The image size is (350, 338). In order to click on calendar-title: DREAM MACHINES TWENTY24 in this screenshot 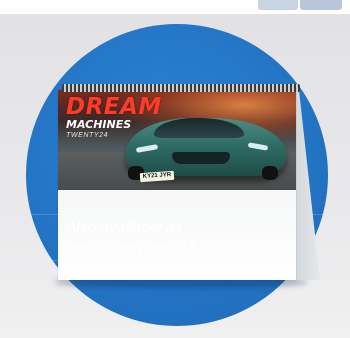, I will do `click(114, 118)`.